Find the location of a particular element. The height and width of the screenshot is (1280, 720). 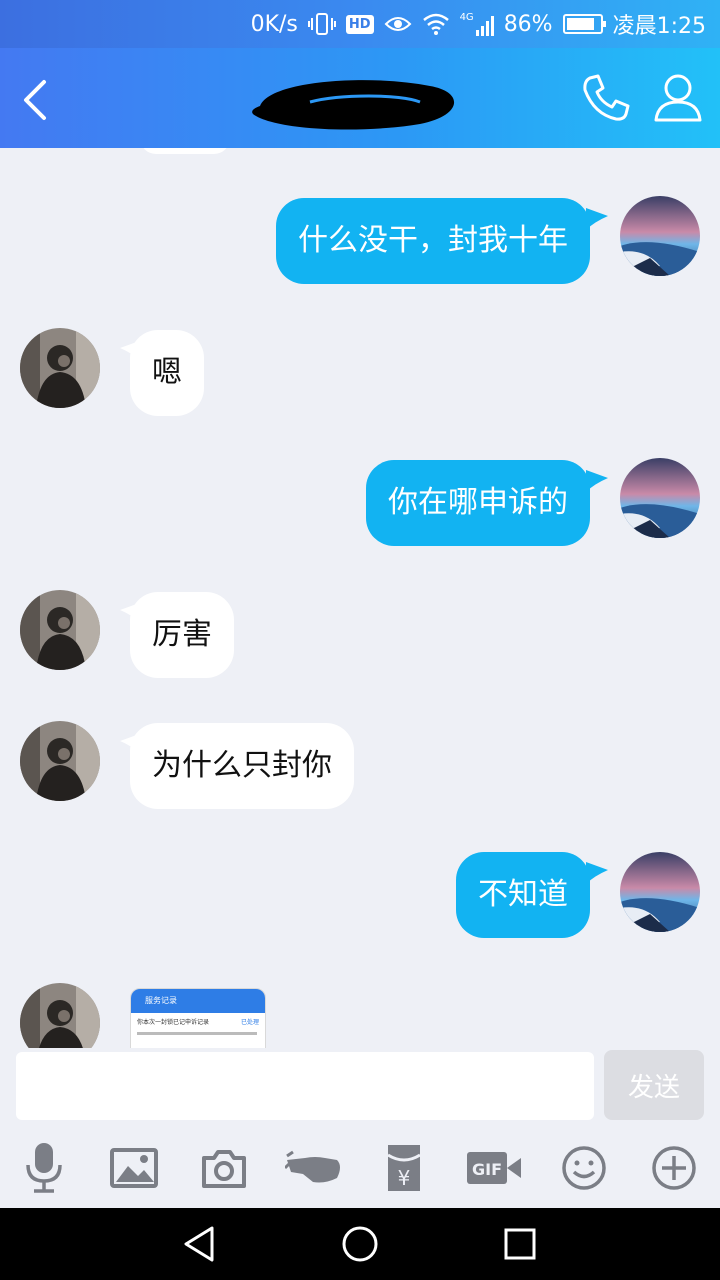

previous-message-bubble is located at coordinates (185, 151).